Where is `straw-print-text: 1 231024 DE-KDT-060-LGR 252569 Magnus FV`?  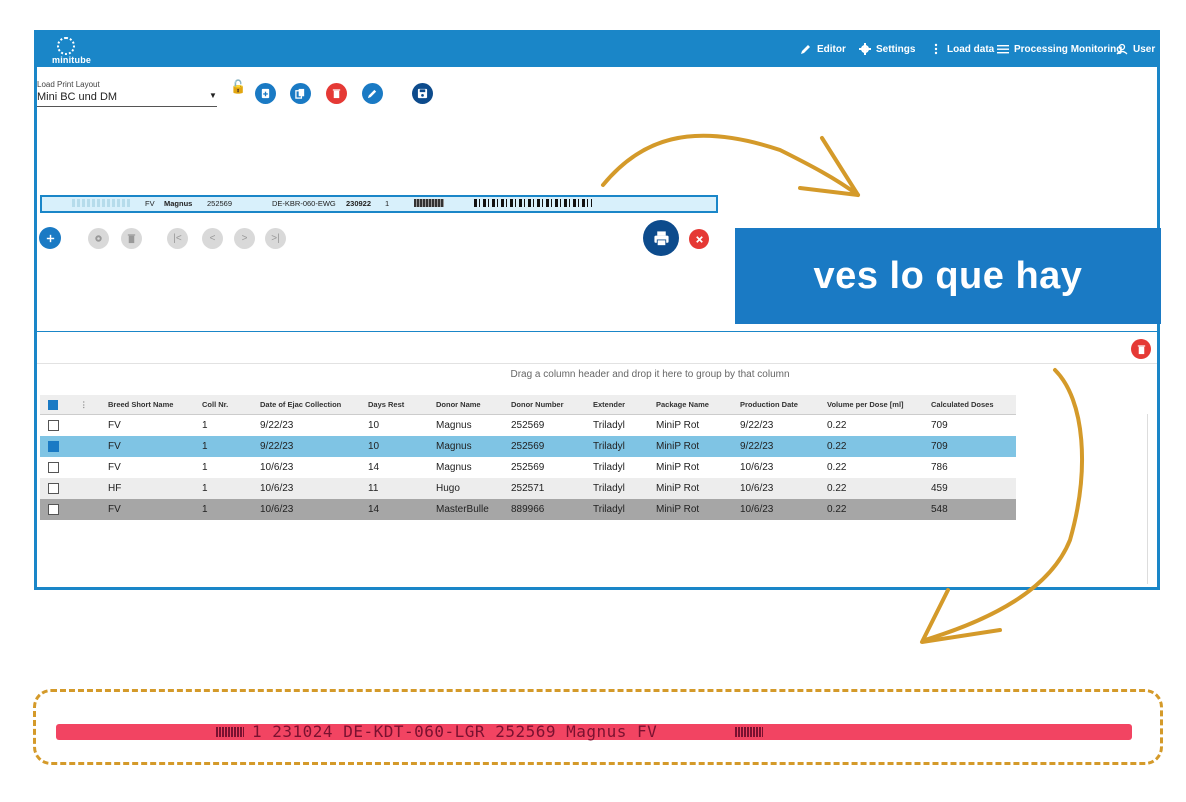
straw-print-text: 1 231024 DE-KDT-060-LGR 252569 Magnus FV is located at coordinates (455, 731).